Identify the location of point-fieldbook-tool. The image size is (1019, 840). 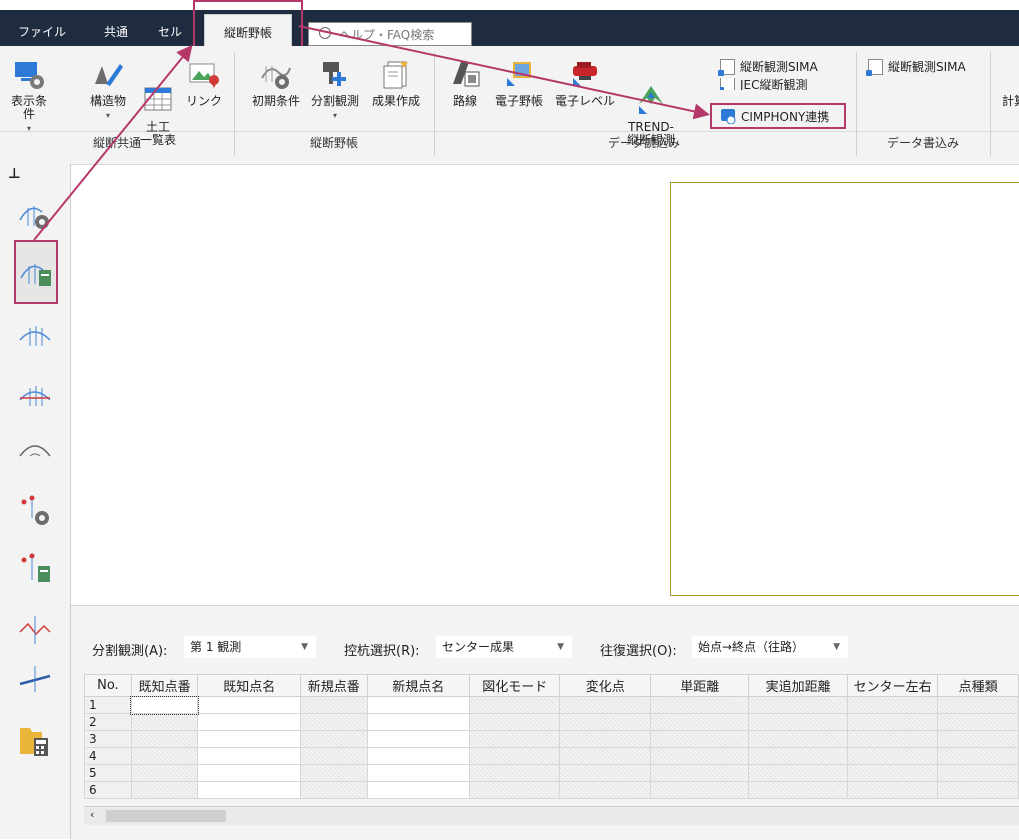
(35, 569).